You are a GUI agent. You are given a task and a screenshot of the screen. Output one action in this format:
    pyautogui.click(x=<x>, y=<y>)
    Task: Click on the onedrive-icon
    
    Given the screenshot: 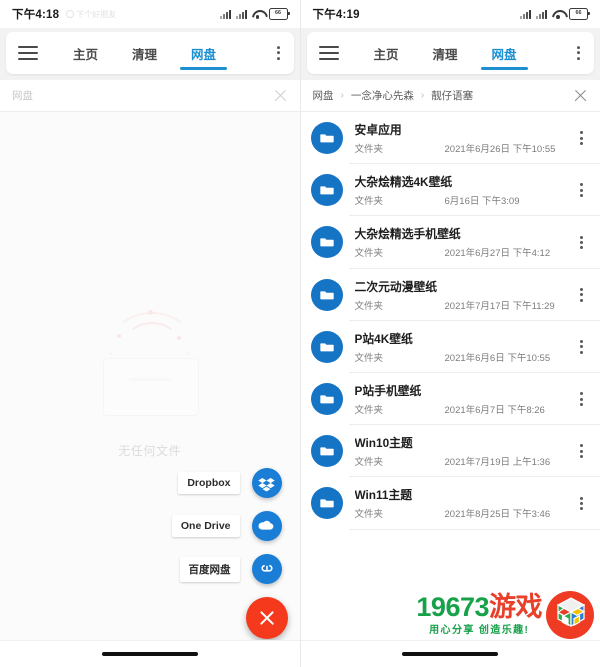 What is the action you would take?
    pyautogui.click(x=266, y=526)
    